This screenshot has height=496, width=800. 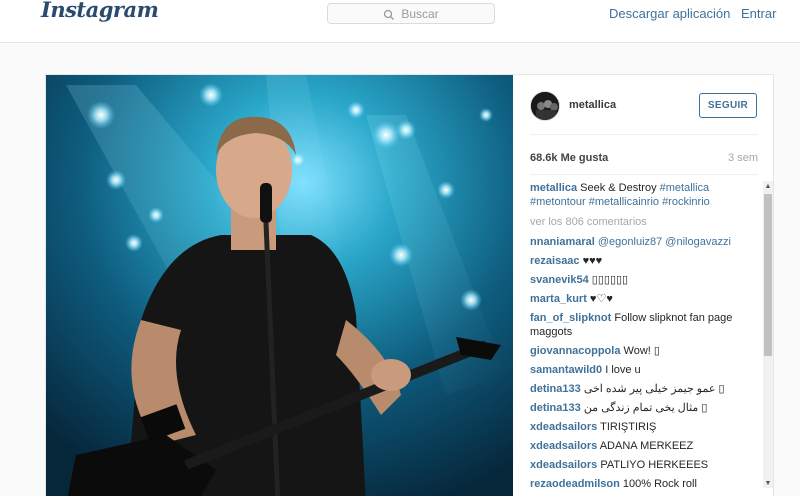 What do you see at coordinates (601, 299) in the screenshot?
I see `comment-text: ♥♡♥` at bounding box center [601, 299].